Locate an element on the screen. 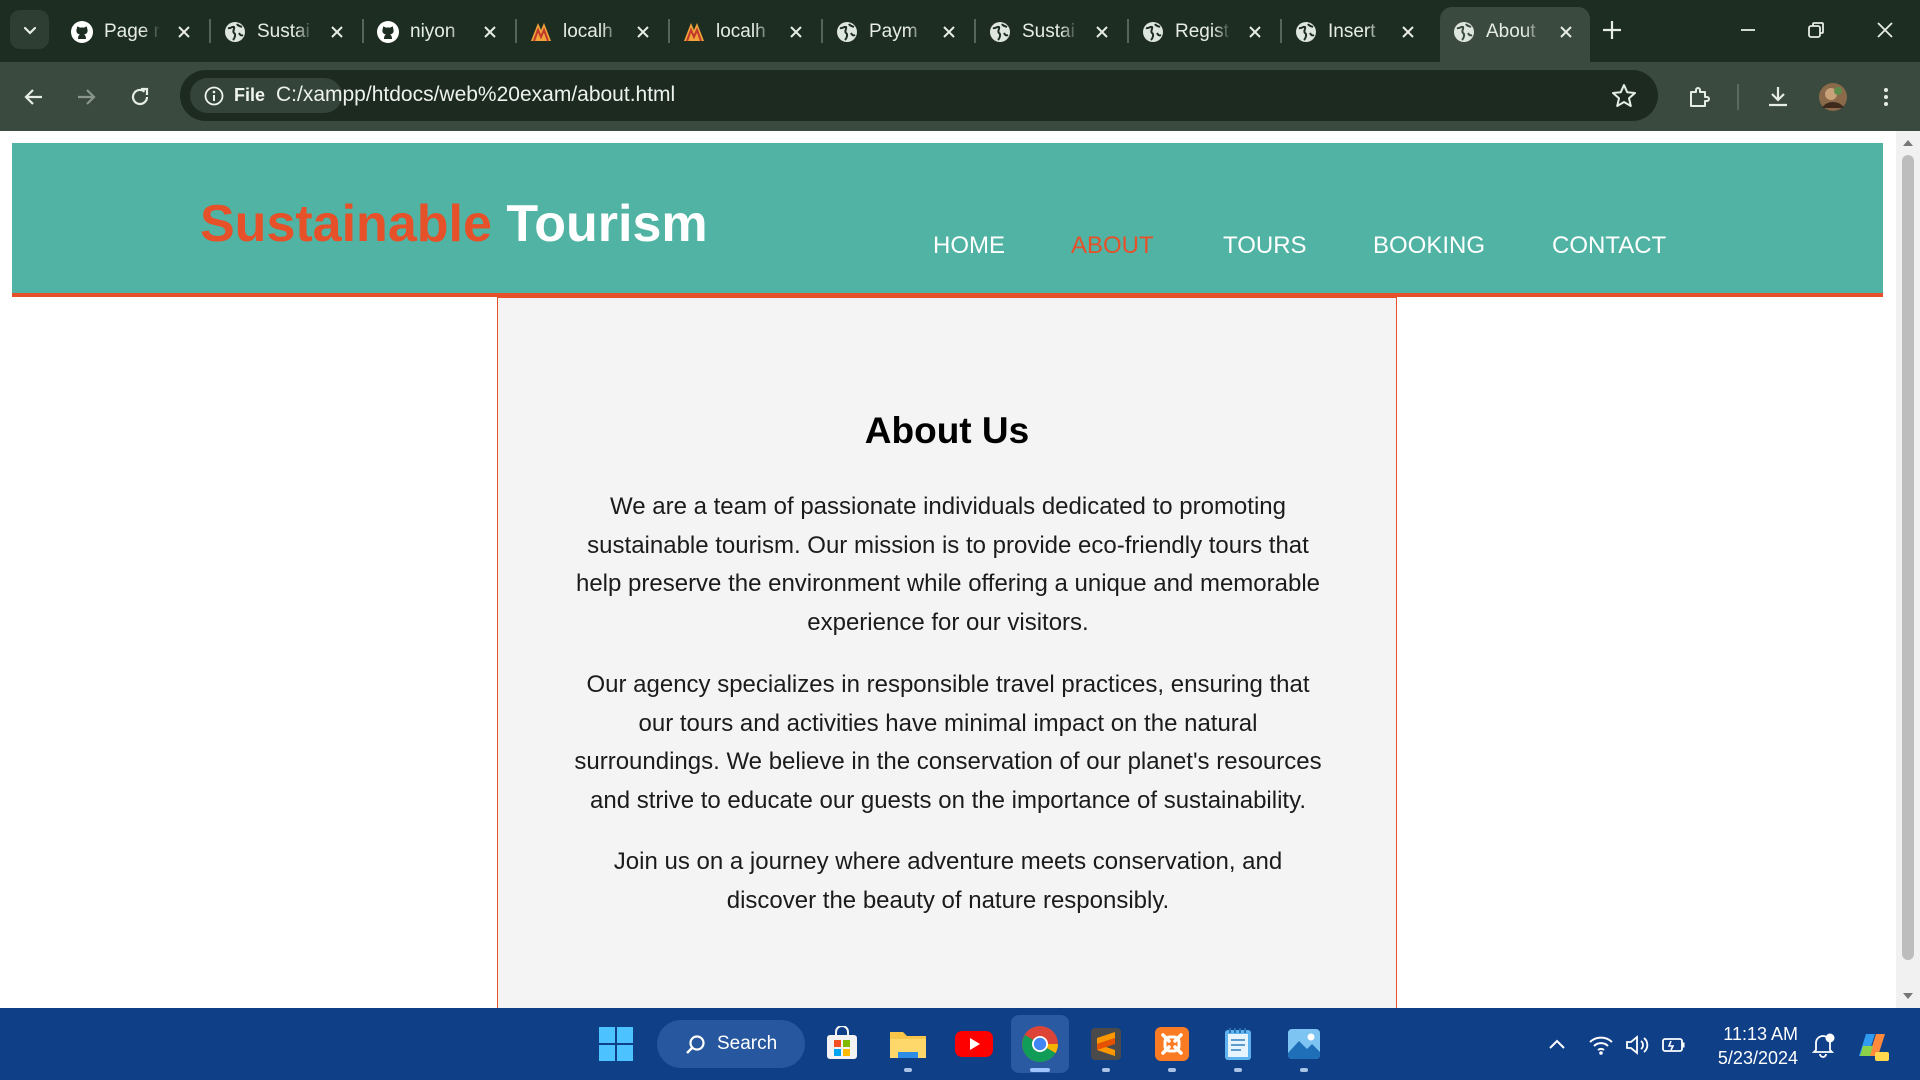  battery-icon is located at coordinates (1674, 1045).